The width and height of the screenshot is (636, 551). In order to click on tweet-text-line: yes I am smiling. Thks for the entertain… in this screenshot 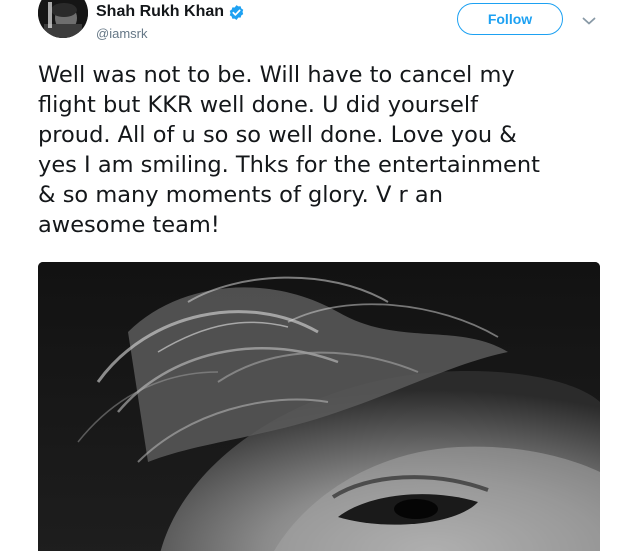, I will do `click(289, 165)`.